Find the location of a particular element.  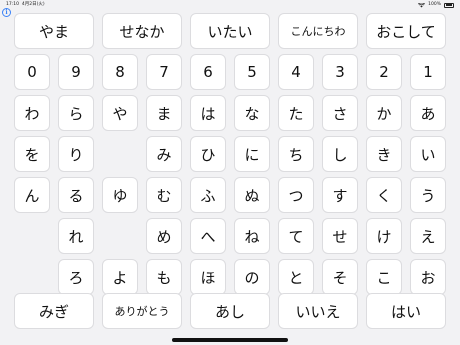

kana-key: ぬ is located at coordinates (252, 195).